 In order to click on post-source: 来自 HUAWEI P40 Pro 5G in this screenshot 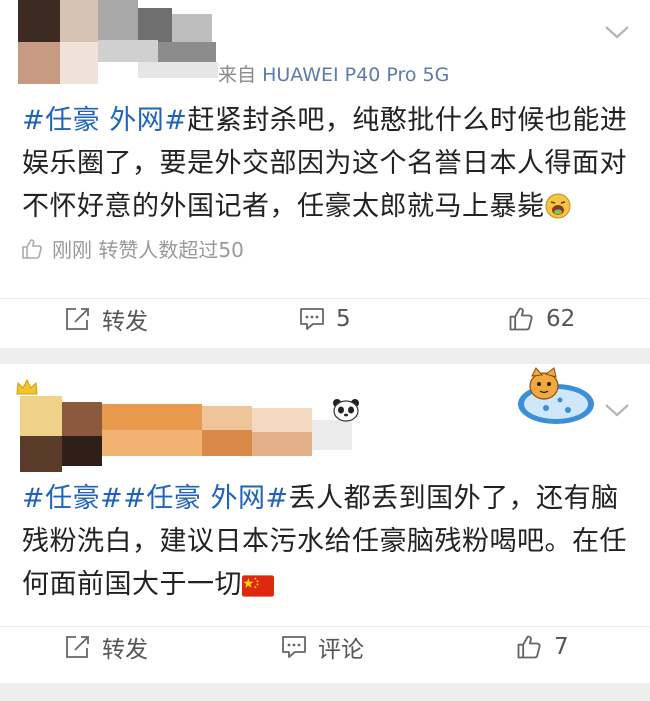, I will do `click(333, 73)`.